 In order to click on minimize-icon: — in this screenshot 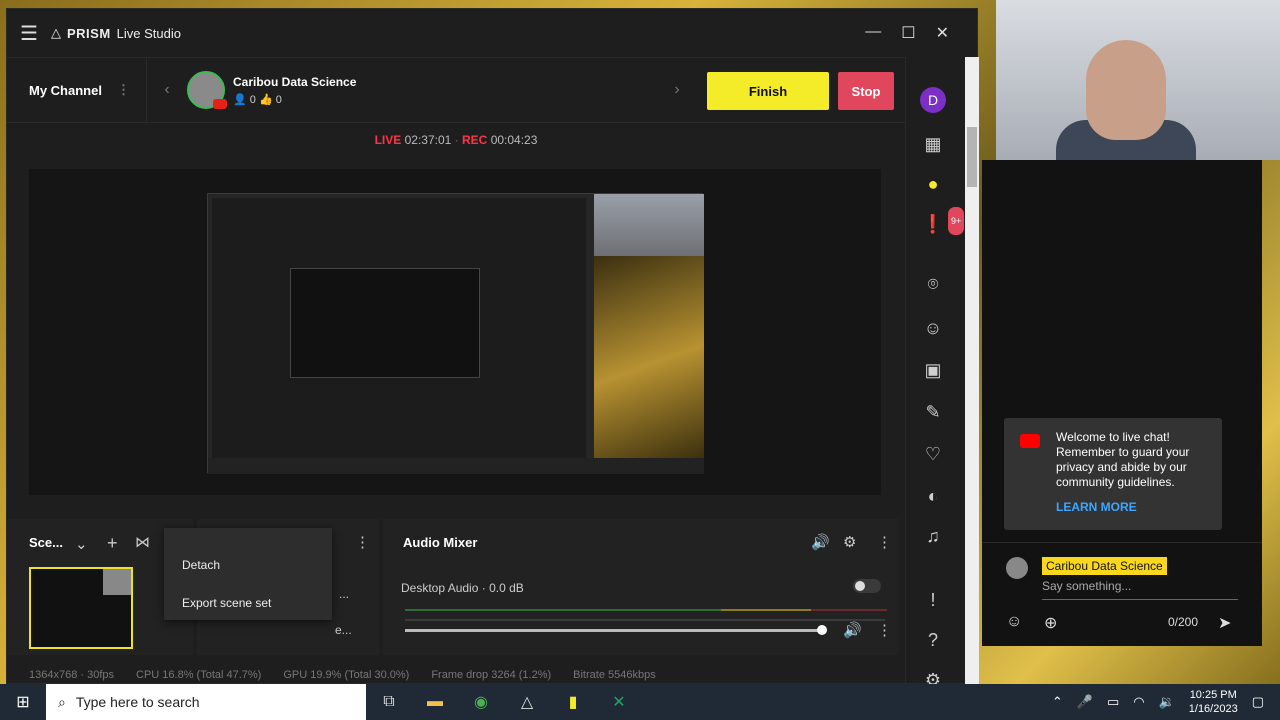, I will do `click(873, 33)`.